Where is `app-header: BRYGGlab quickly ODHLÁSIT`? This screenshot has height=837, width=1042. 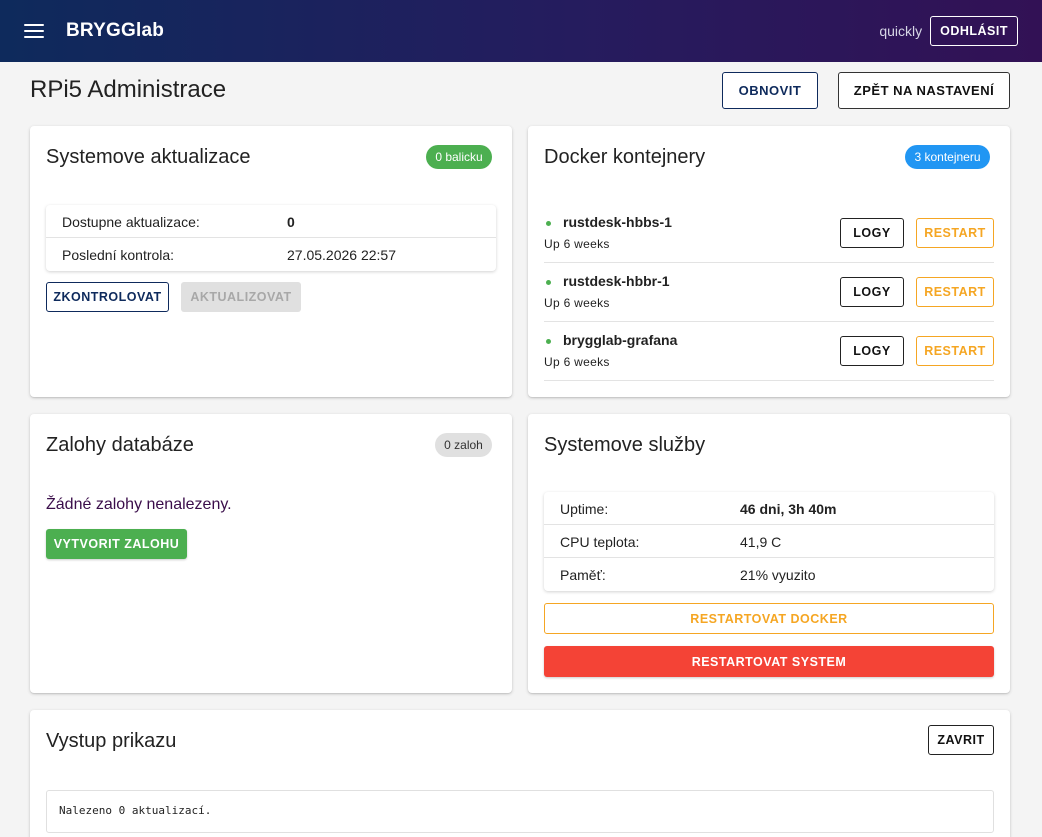 app-header: BRYGGlab quickly ODHLÁSIT is located at coordinates (521, 31).